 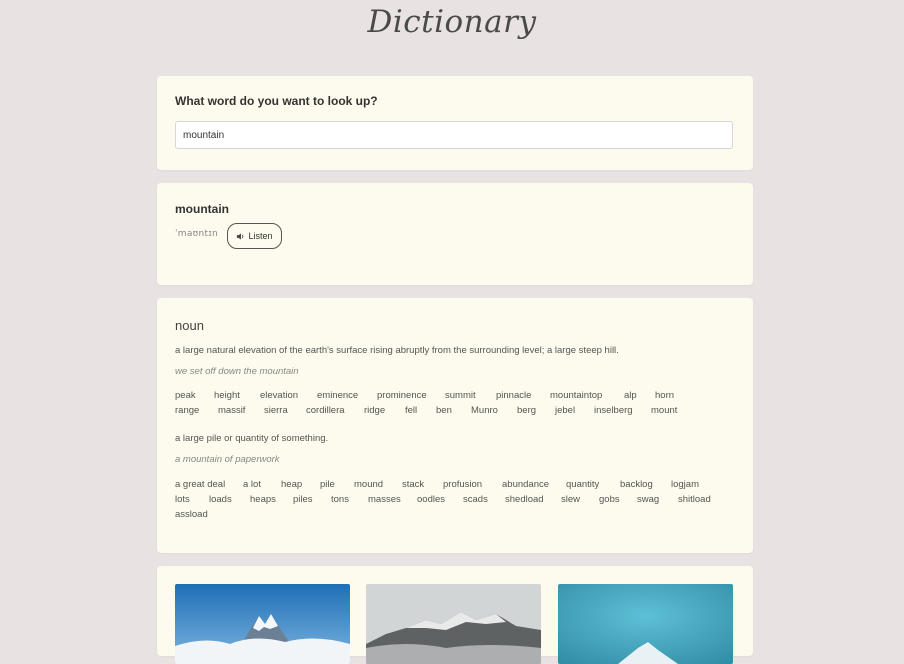 I want to click on listen-label: Listen, so click(x=260, y=236).